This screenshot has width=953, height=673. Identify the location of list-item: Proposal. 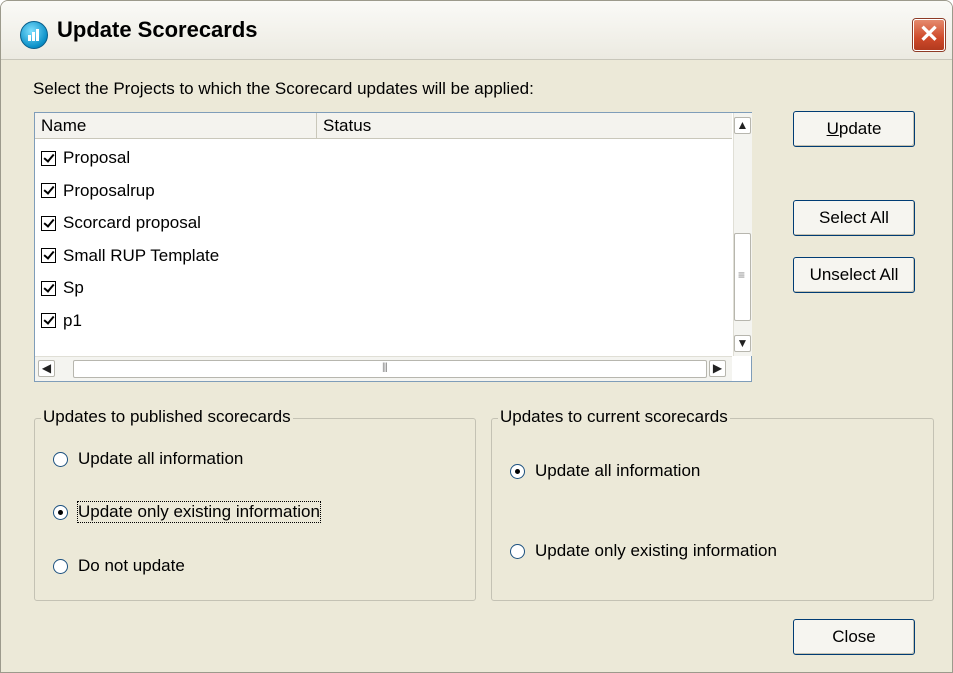
(130, 158).